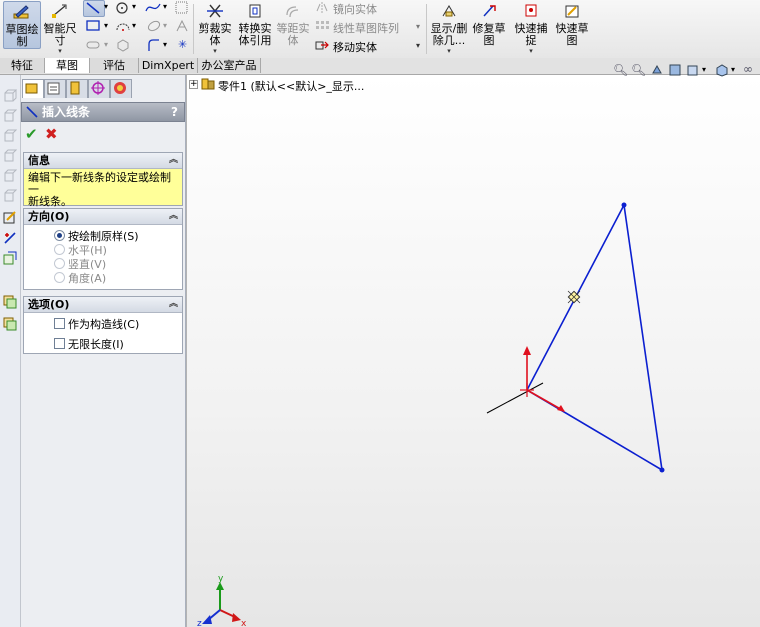 This screenshot has height=627, width=760. I want to click on move-dropdown-icon: ▾, so click(418, 45).